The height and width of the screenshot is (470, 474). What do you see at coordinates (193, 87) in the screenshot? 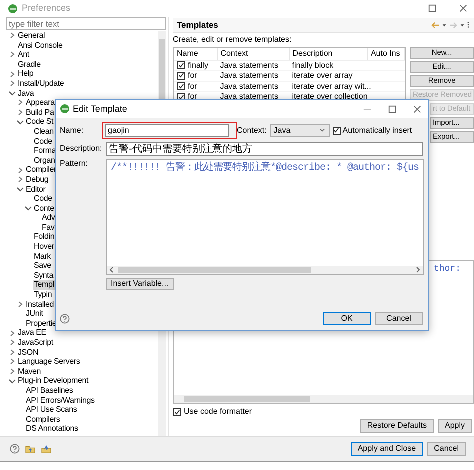
I see `table-cell: for` at bounding box center [193, 87].